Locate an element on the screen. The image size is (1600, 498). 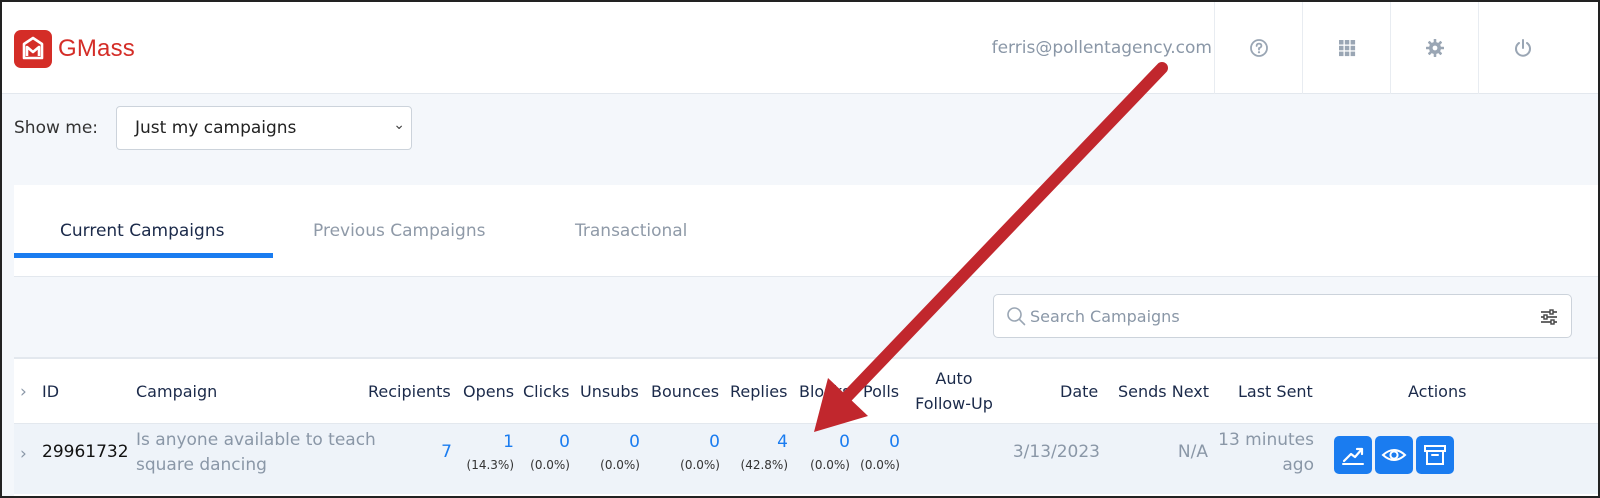
campaign-subject-line2: square dancing is located at coordinates (201, 465).